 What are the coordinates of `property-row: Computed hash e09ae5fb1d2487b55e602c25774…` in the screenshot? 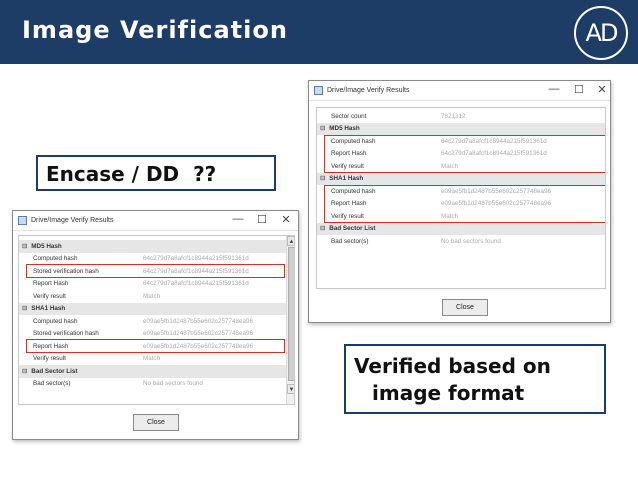 It's located at (152, 321).